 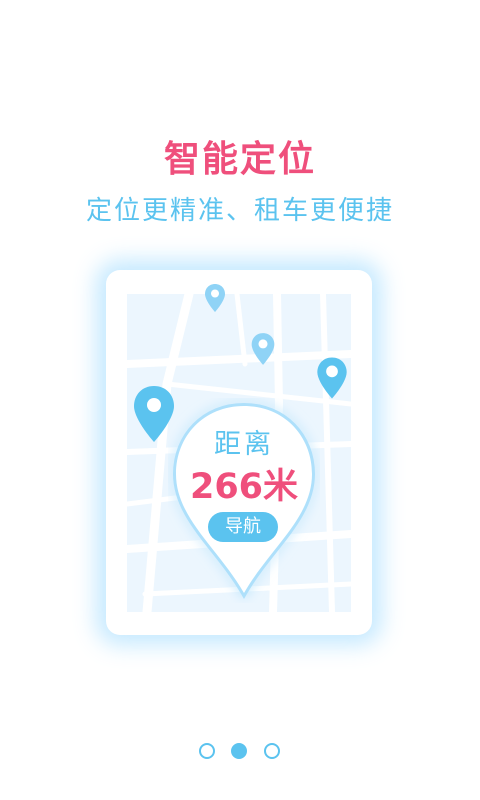 I want to click on page-dot-2-active, so click(x=239, y=751).